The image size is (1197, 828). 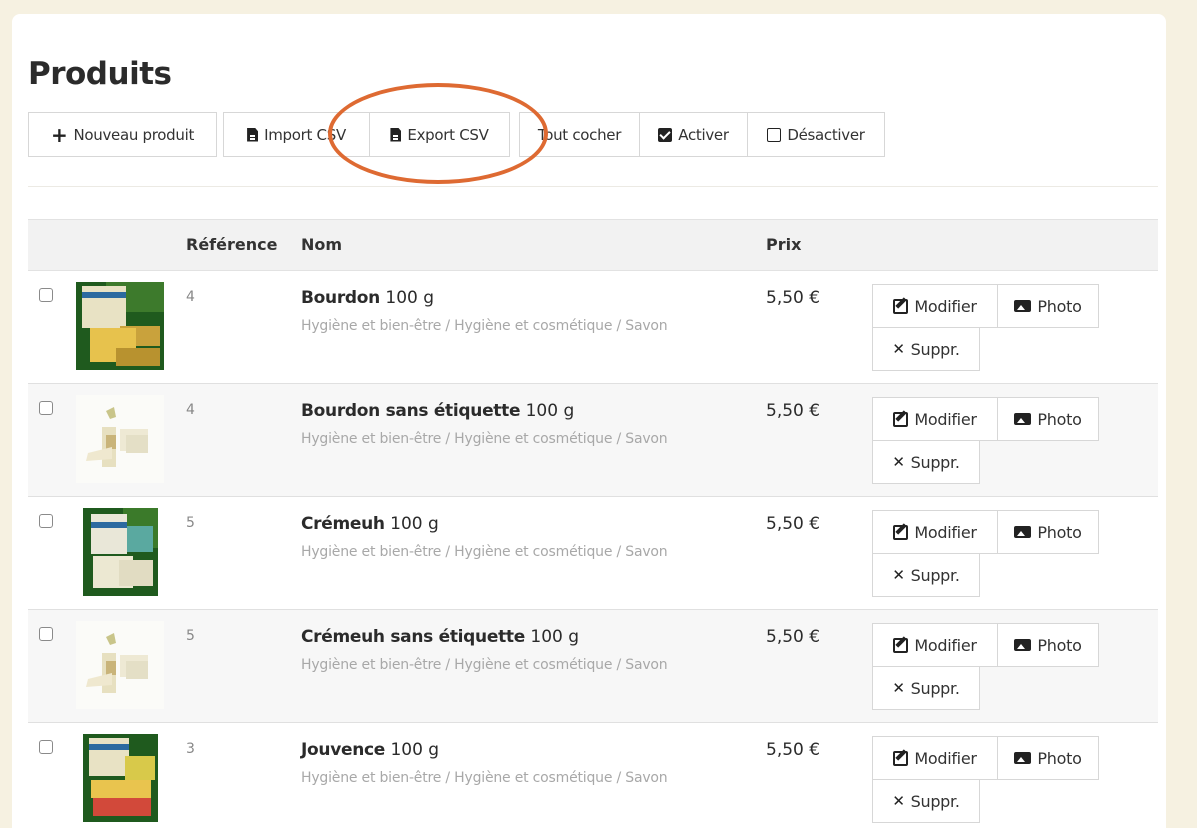 What do you see at coordinates (190, 523) in the screenshot?
I see `reference: 5` at bounding box center [190, 523].